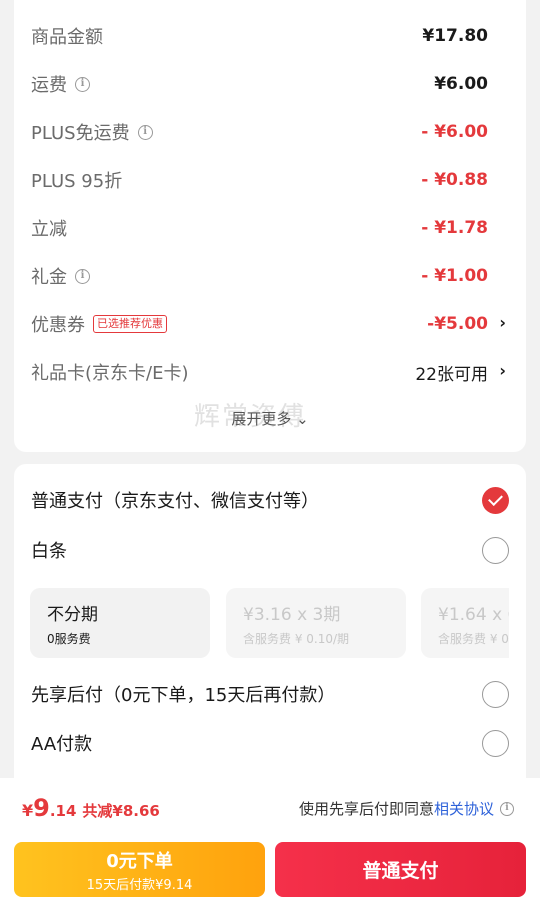 This screenshot has height=913, width=540. Describe the element at coordinates (80, 133) in the screenshot. I see `summary-label: PLUS免运费` at that location.